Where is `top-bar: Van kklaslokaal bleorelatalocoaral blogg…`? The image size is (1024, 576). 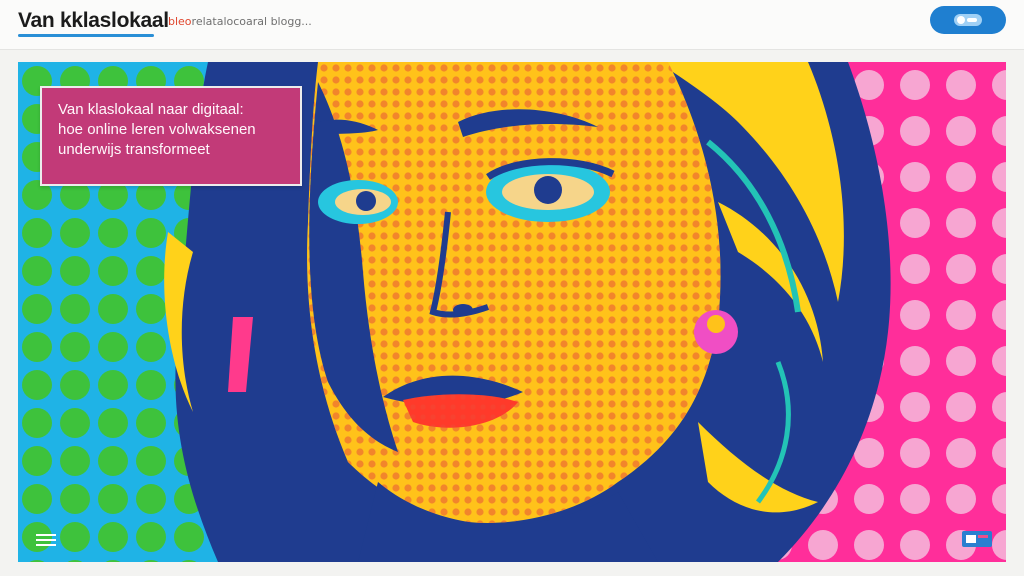 top-bar: Van kklaslokaal bleorelatalocoaral blogg… is located at coordinates (512, 25).